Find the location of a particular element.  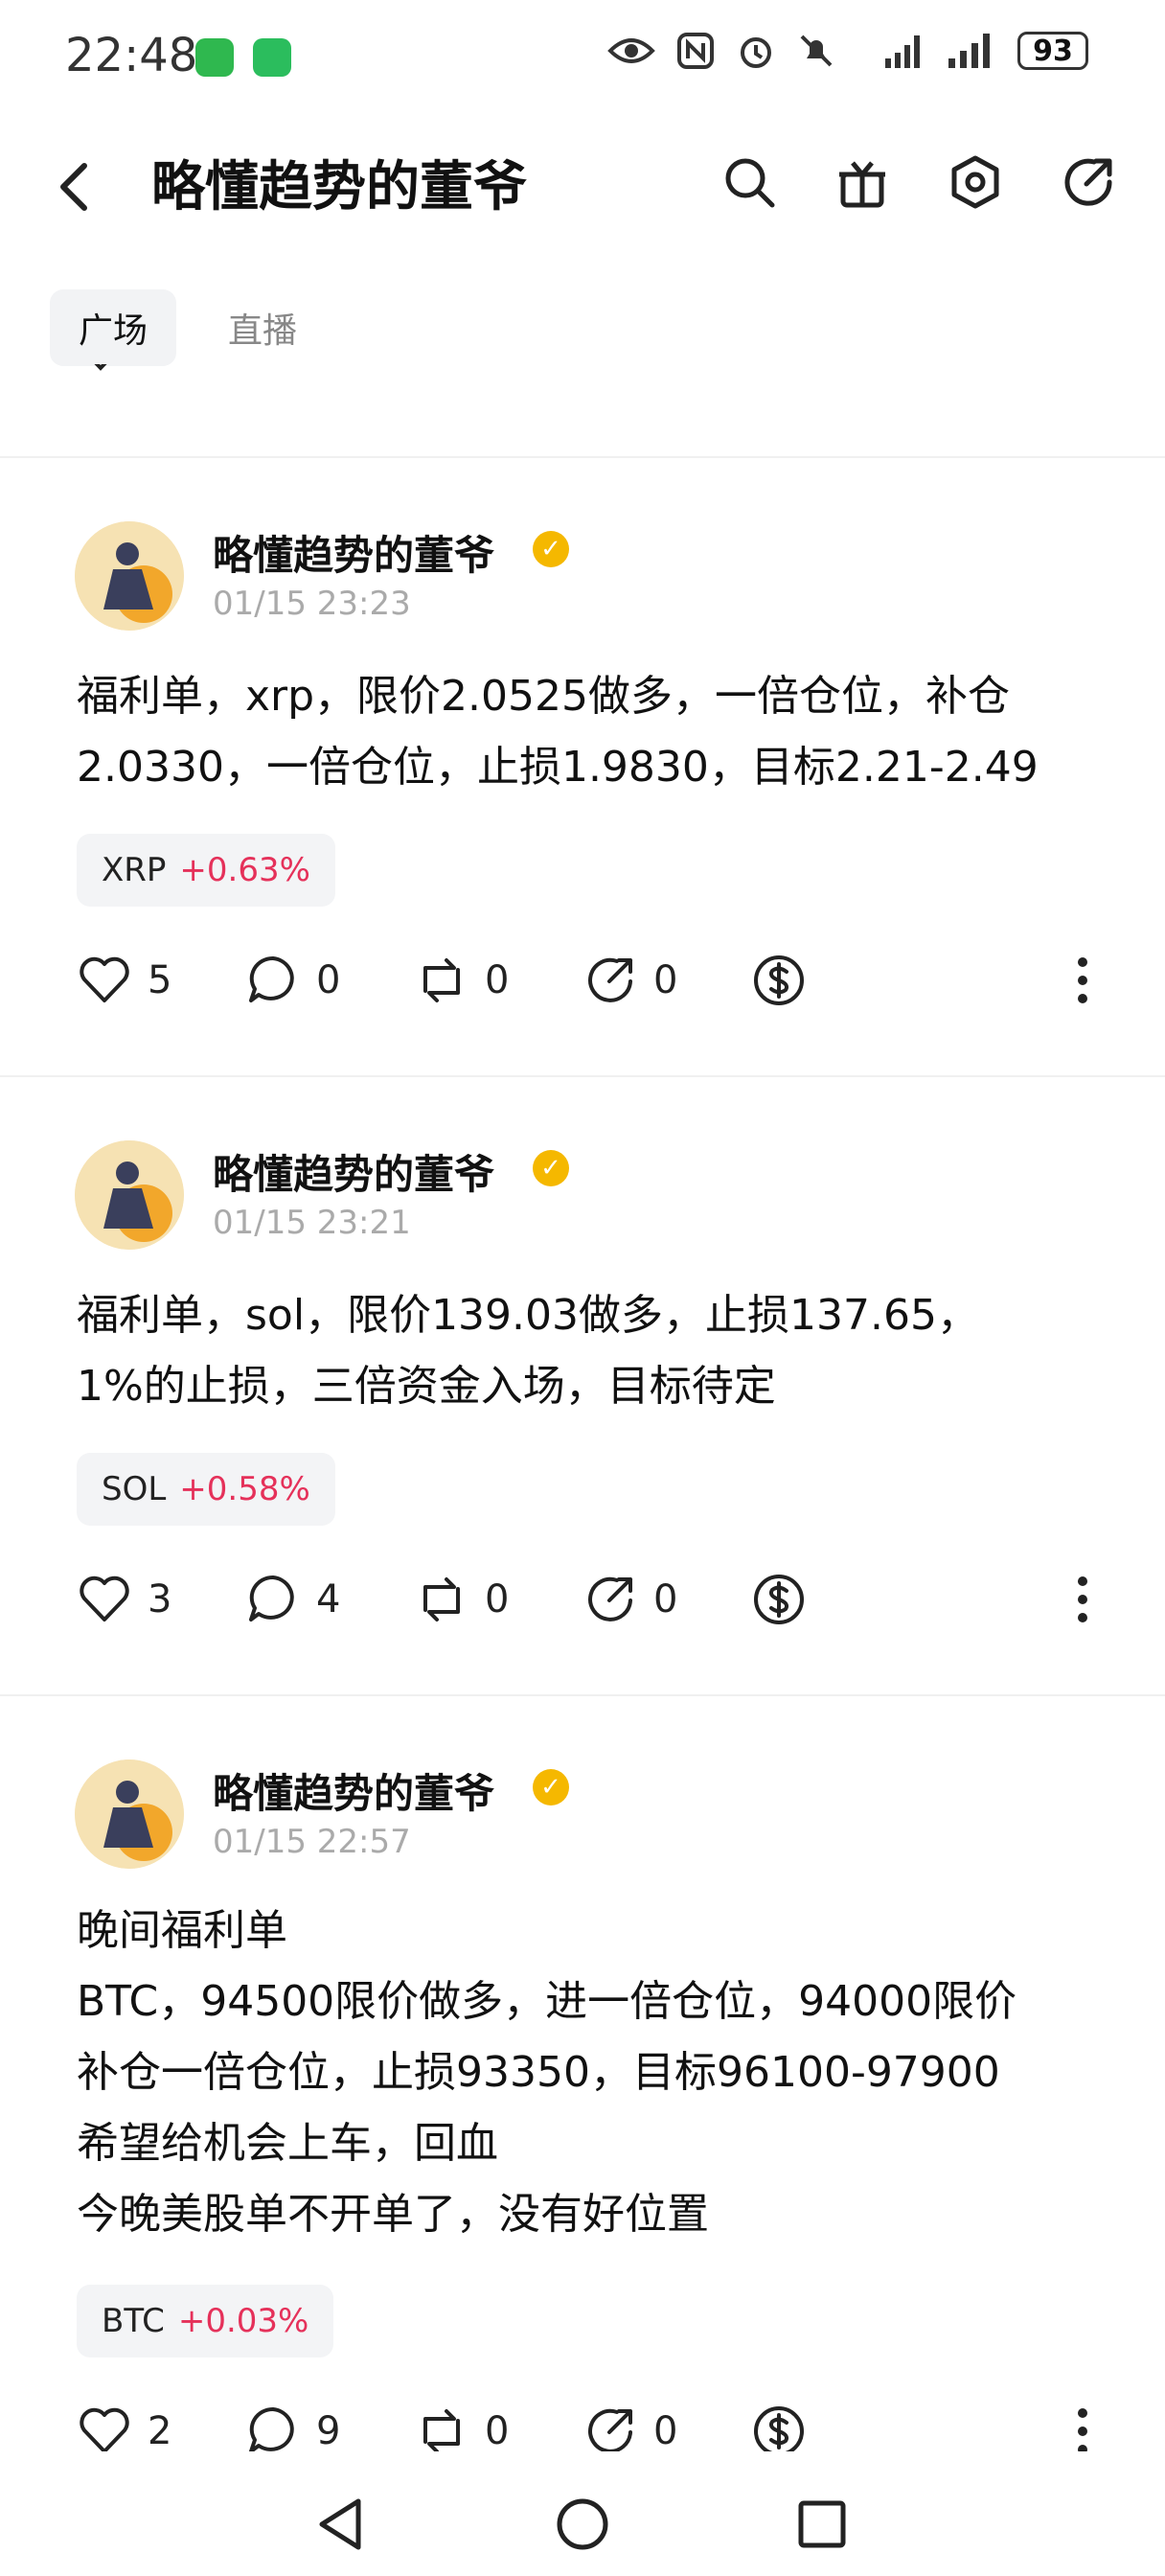

comment-count: 0 is located at coordinates (329, 980).